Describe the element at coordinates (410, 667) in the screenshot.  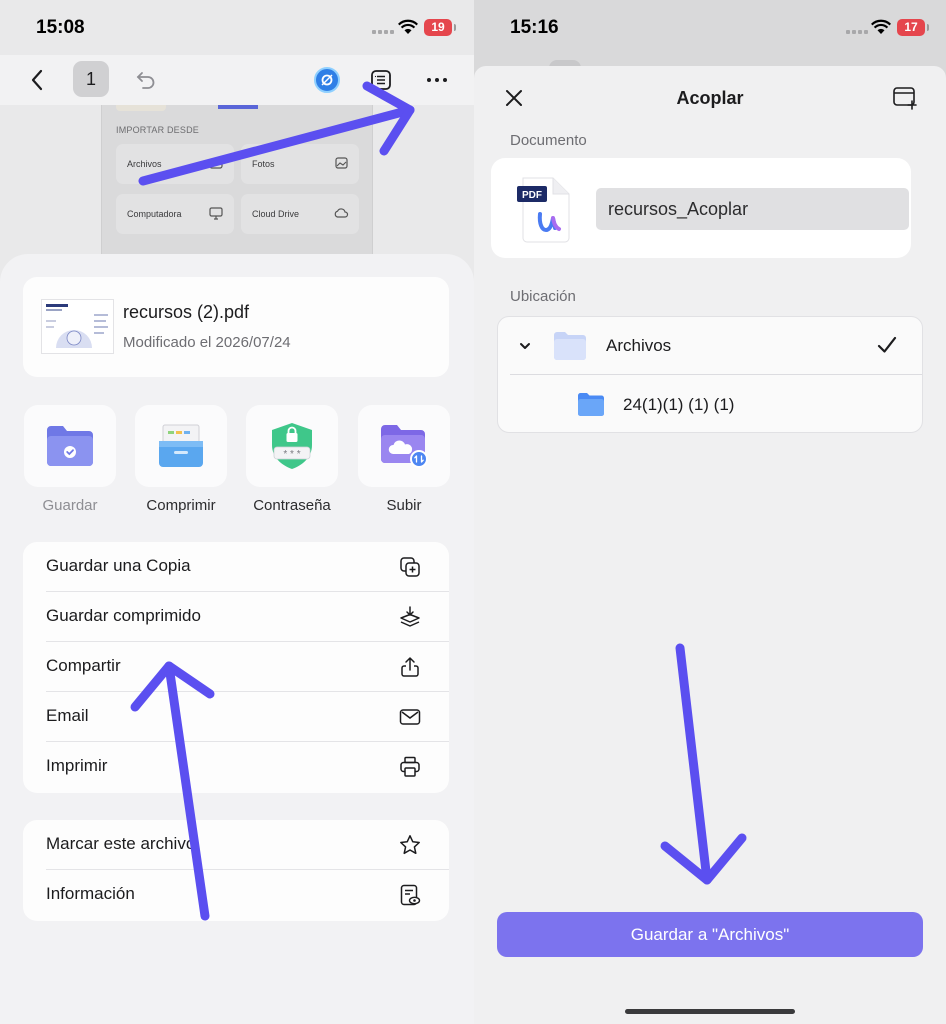
I see `share-icon` at that location.